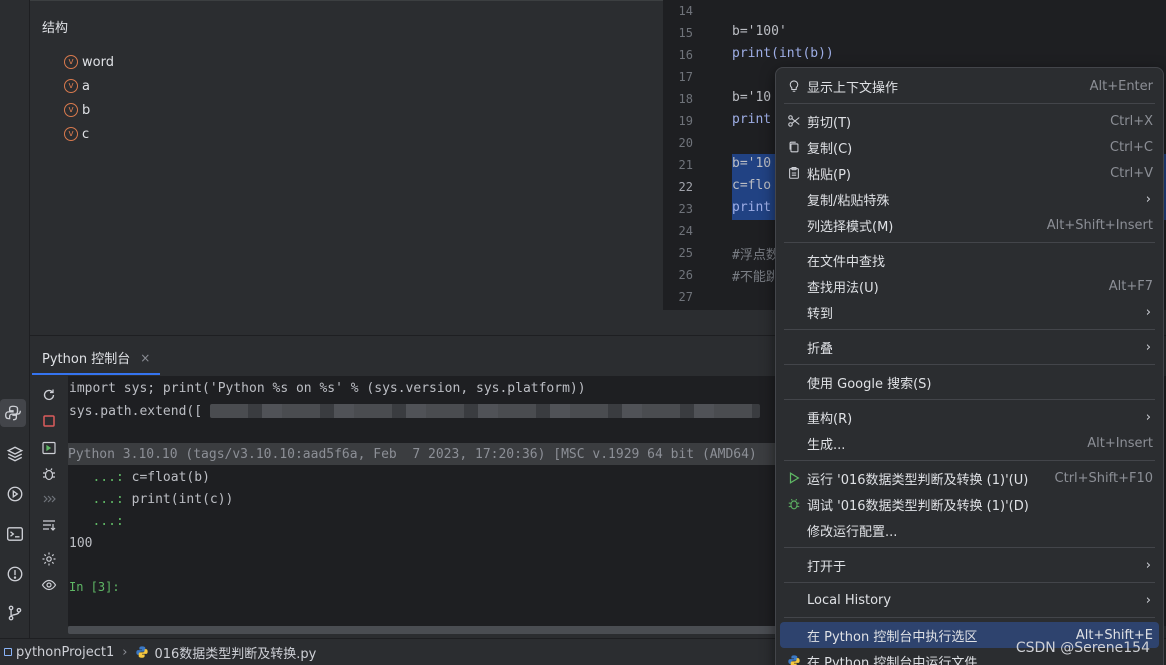 This screenshot has height=665, width=1166. I want to click on structure-item-label: word, so click(98, 62).